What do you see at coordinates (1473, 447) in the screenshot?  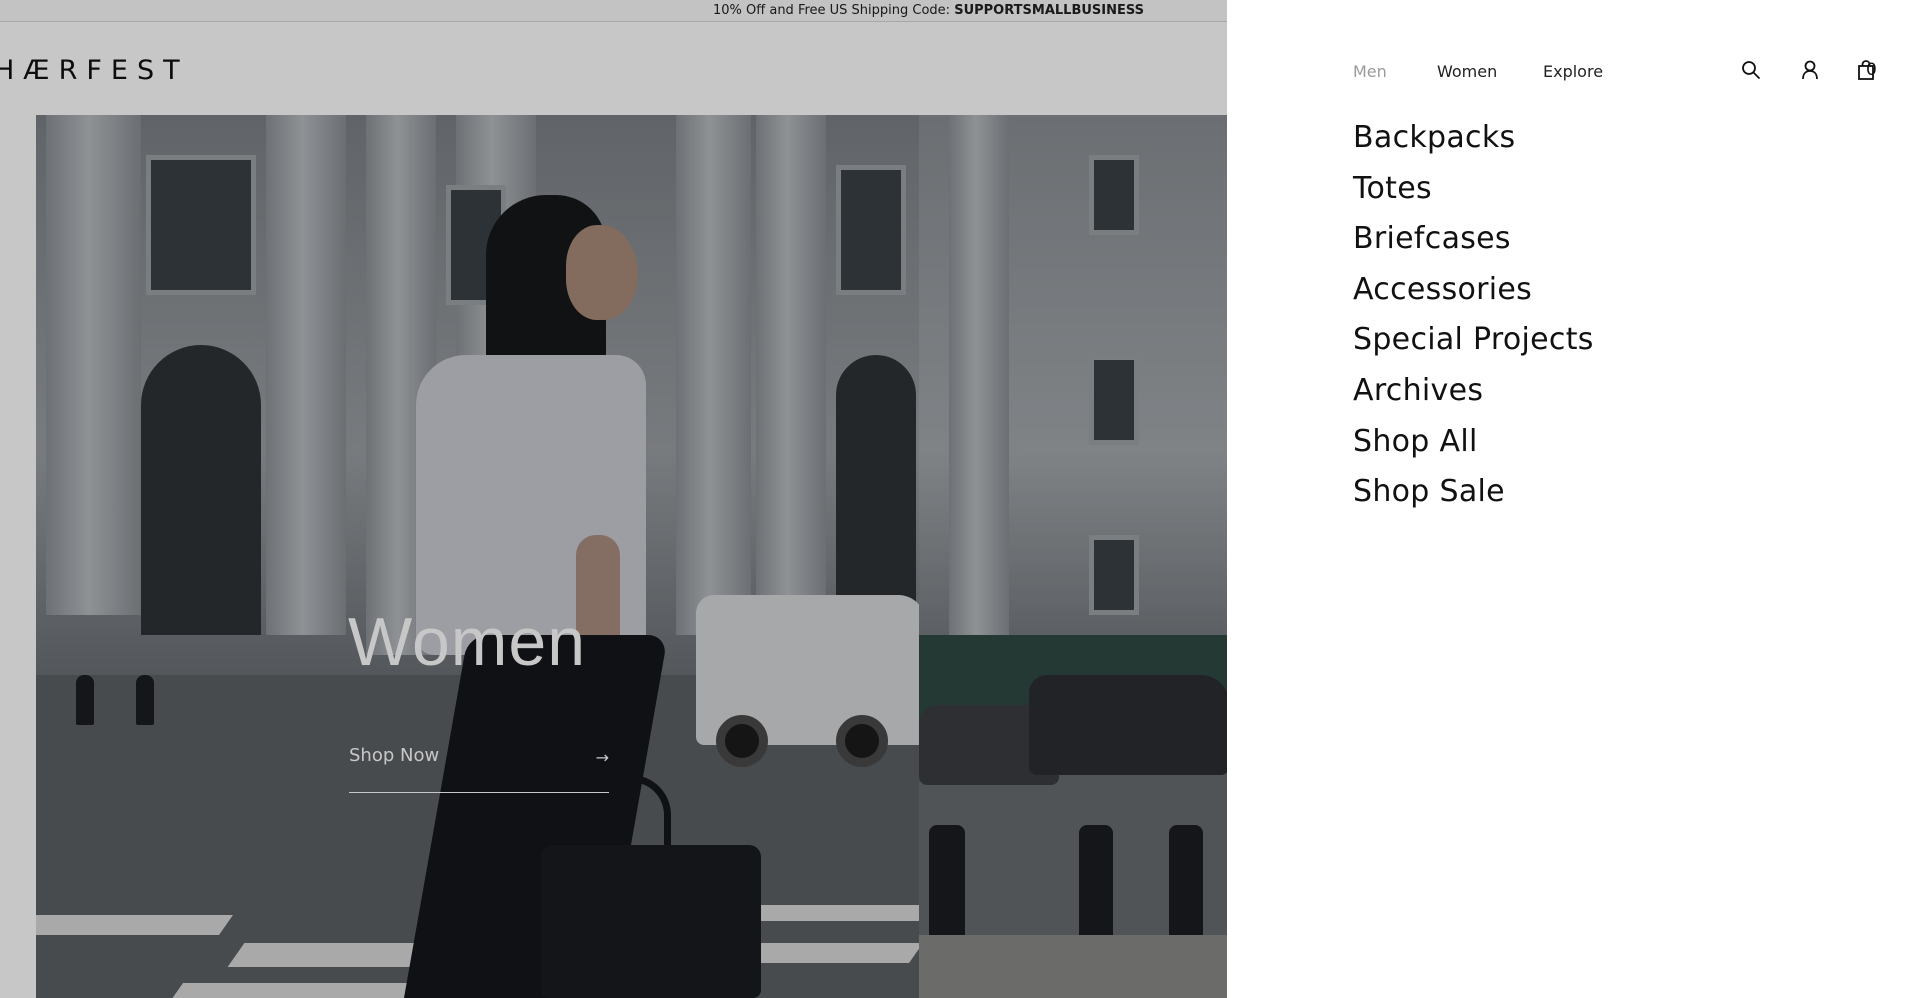 I see `menu-item-shop-all: Shop All` at bounding box center [1473, 447].